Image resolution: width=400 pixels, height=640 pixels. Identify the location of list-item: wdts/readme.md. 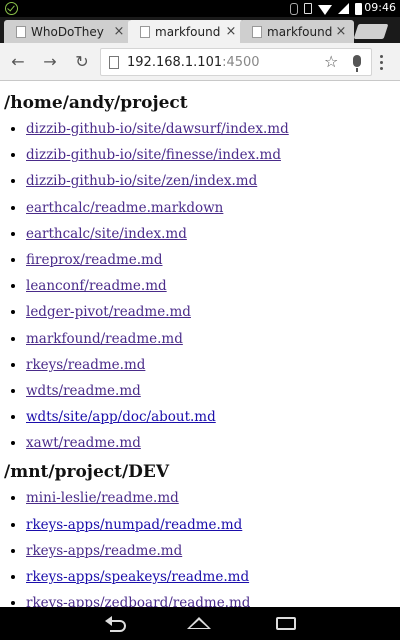
(213, 391).